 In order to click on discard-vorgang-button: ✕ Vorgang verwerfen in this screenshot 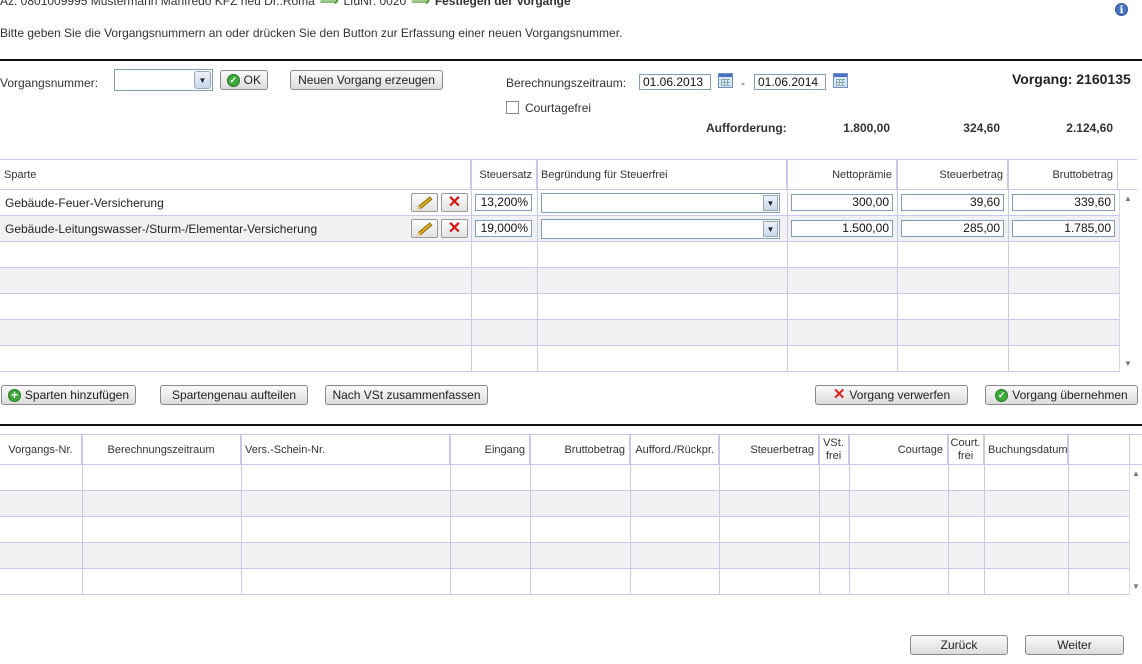, I will do `click(891, 395)`.